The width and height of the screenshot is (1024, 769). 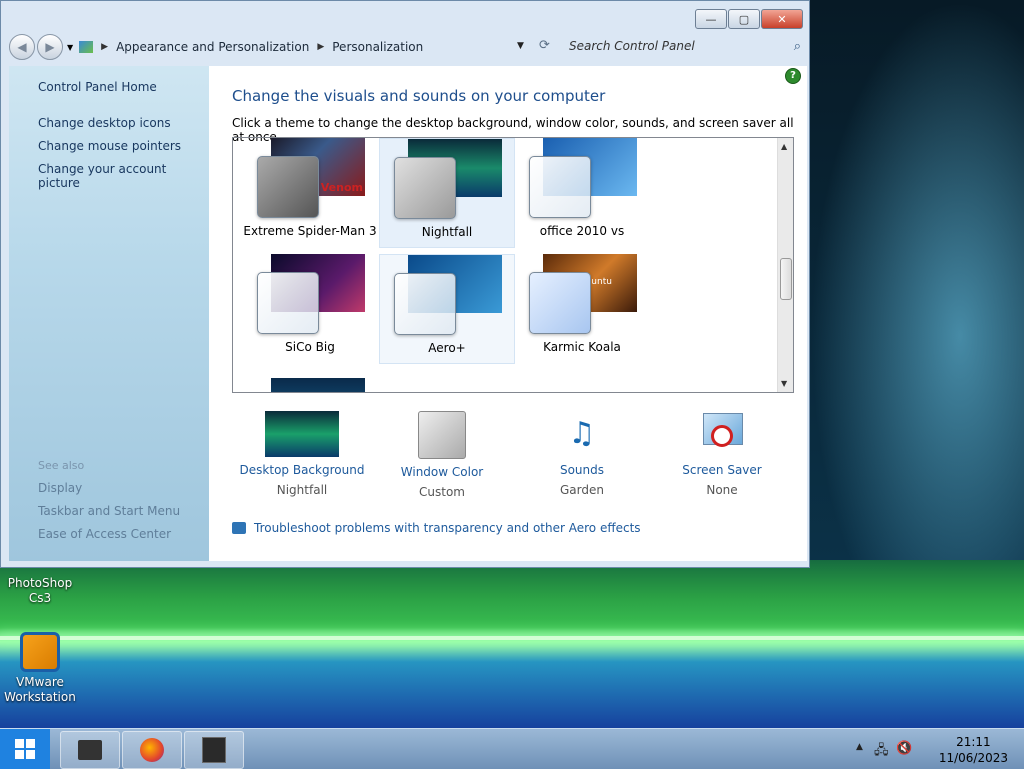 I want to click on sidebar-item-mouse-pointers: Change mouse pointers, so click(x=109, y=146).